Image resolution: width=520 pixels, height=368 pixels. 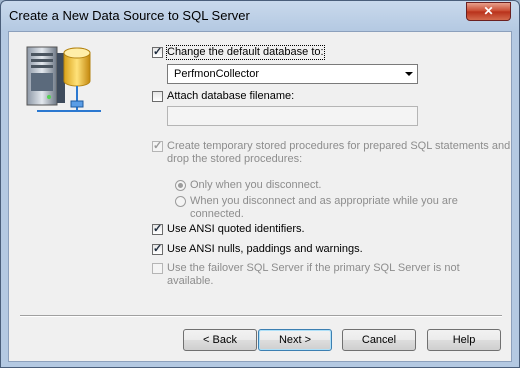 I want to click on help-button: Help, so click(x=464, y=340).